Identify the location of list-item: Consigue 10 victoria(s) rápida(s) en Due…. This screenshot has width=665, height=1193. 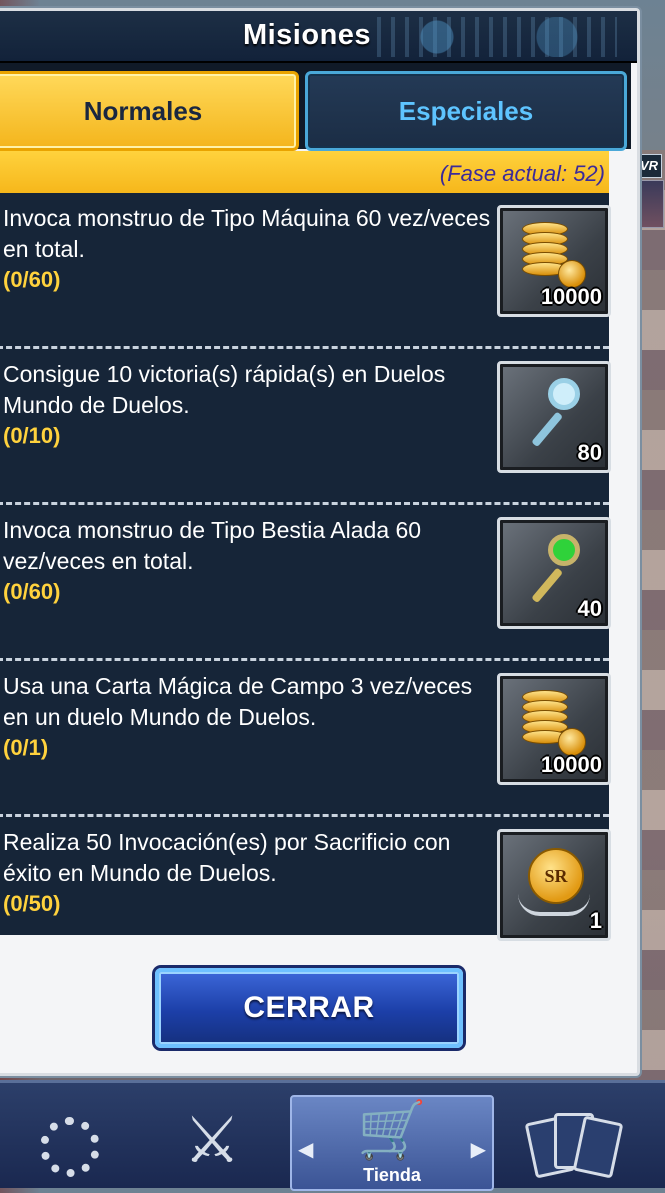
(305, 427).